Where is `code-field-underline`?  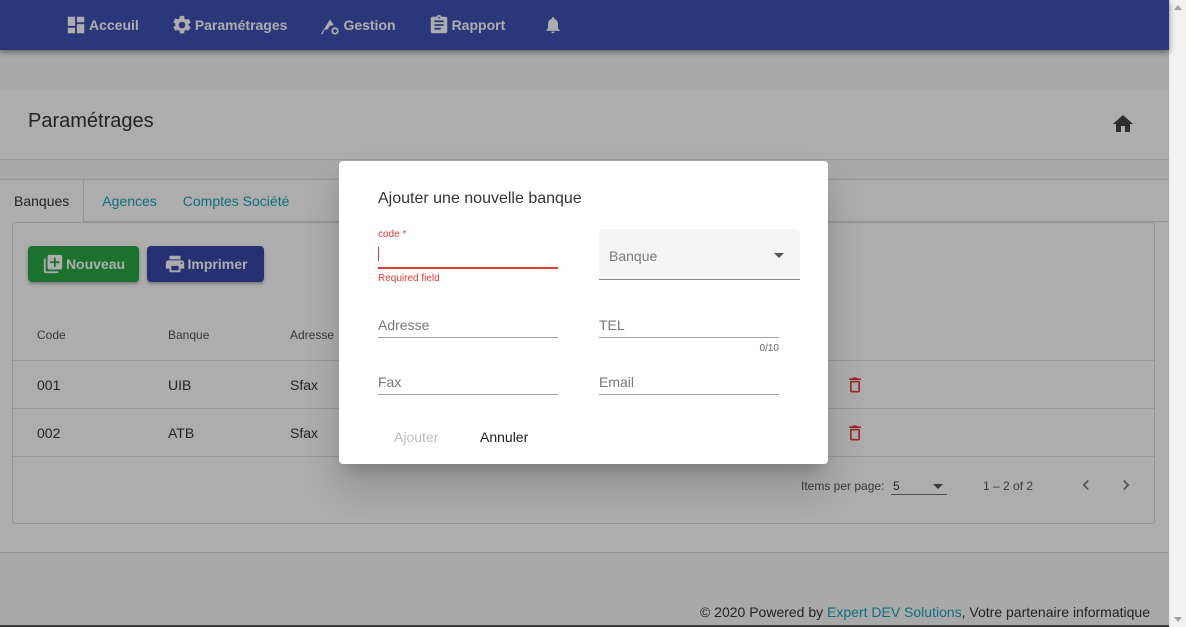
code-field-underline is located at coordinates (468, 268).